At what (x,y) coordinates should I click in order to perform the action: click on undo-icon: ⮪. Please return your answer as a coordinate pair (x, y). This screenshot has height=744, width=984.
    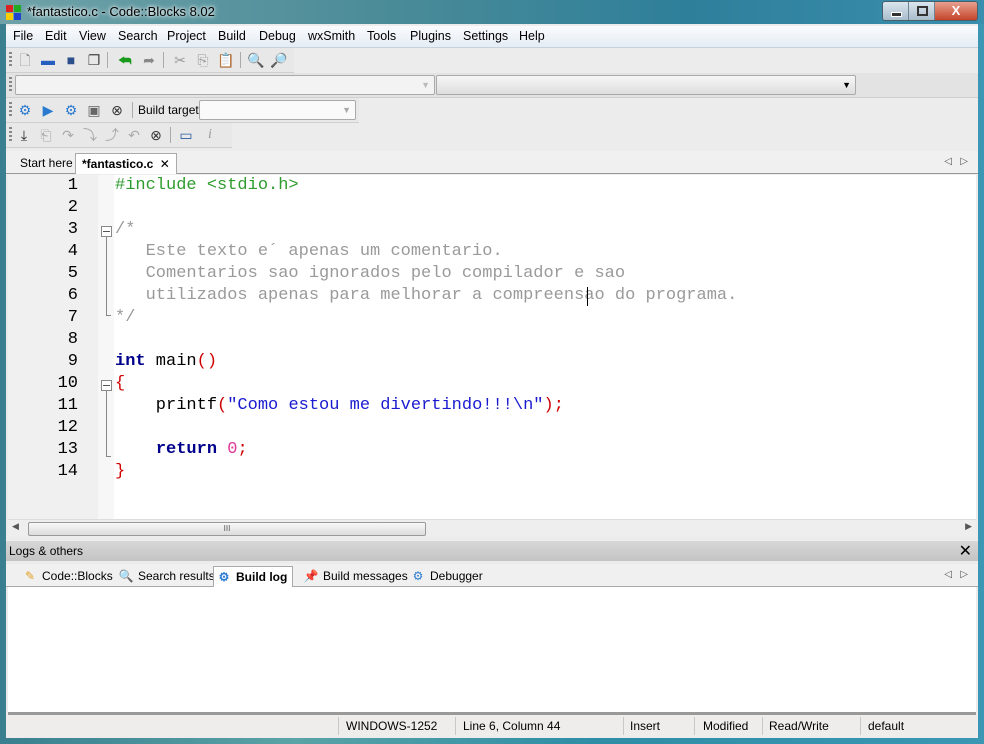
    Looking at the image, I should click on (125, 60).